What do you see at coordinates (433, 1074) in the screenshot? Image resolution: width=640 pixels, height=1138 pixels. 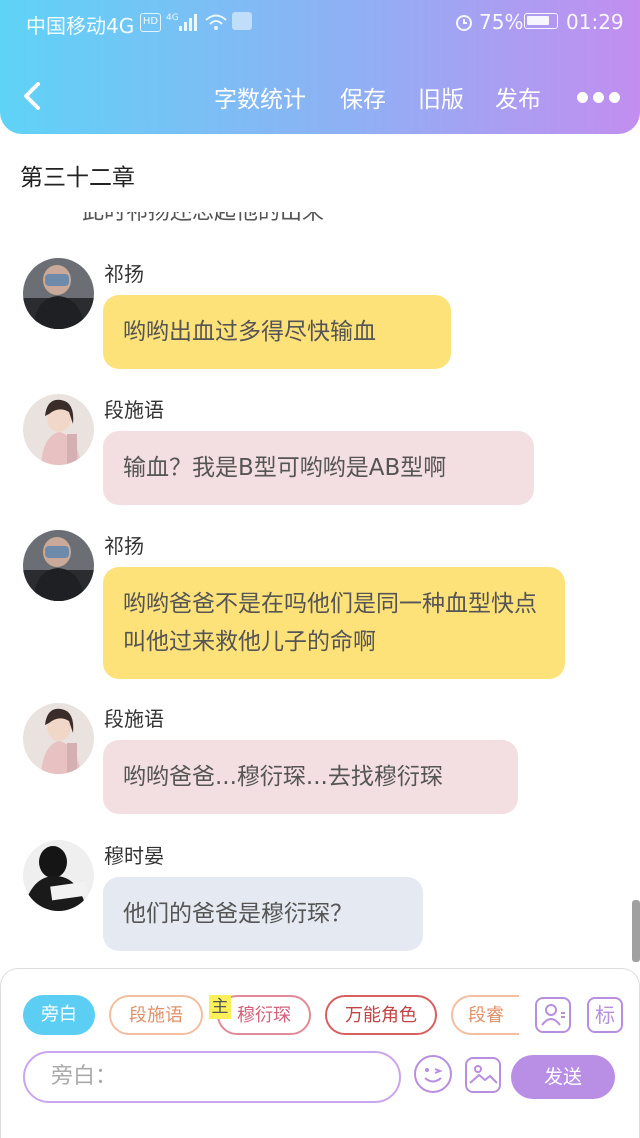 I see `emoji-icon` at bounding box center [433, 1074].